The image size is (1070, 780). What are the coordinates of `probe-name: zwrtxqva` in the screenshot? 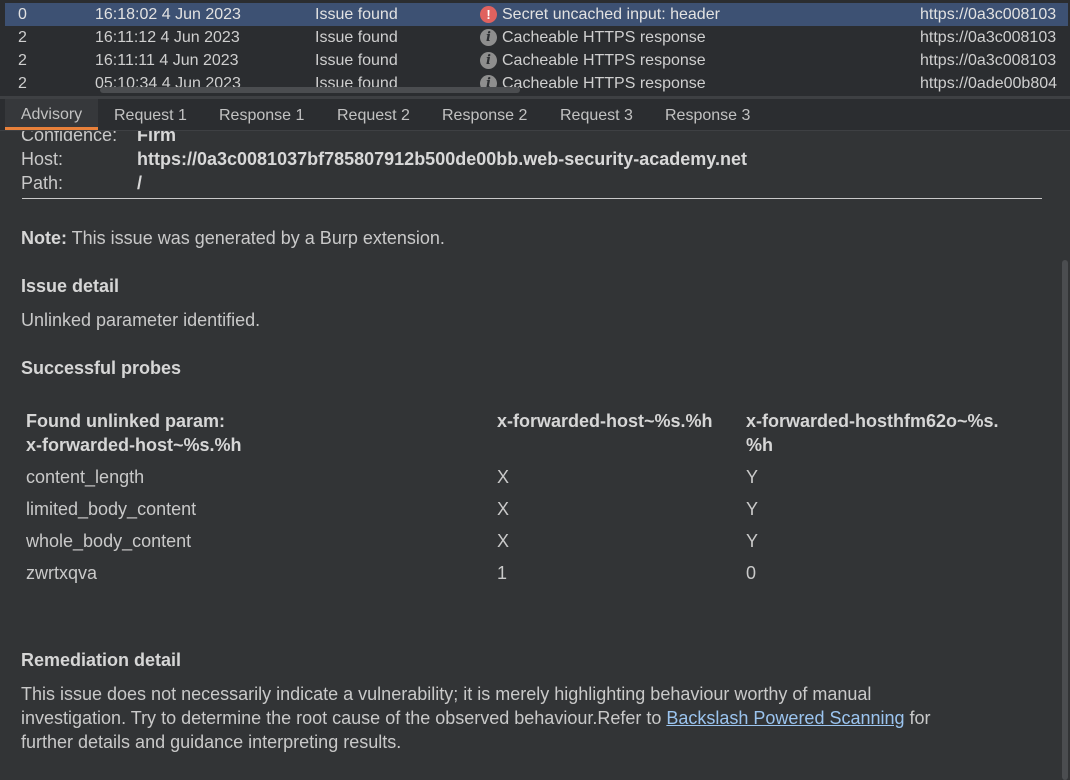 It's located at (62, 573).